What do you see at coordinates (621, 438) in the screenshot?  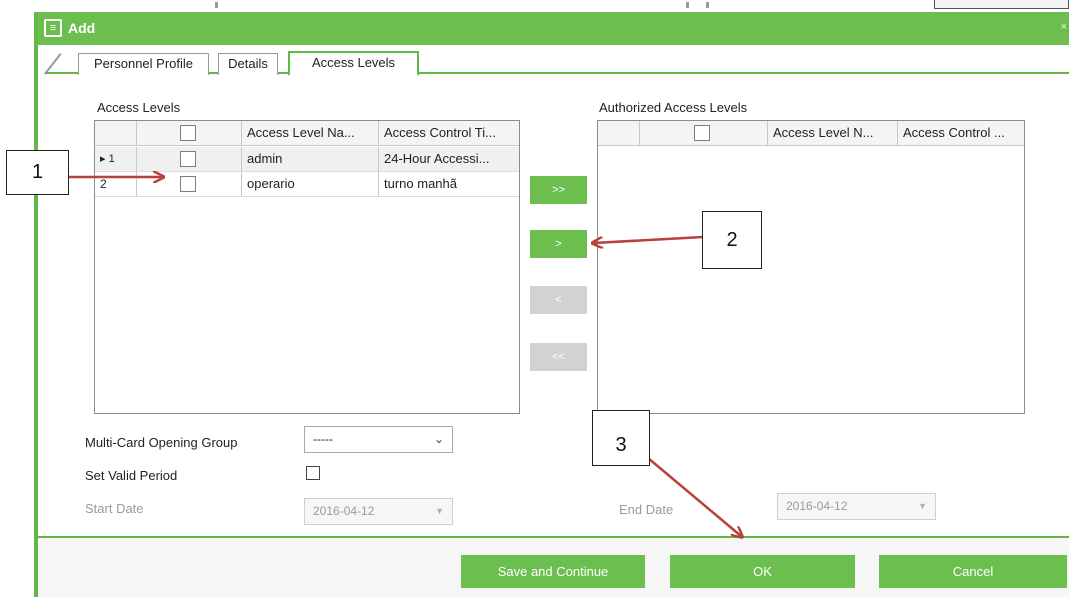 I see `callout-3: 3` at bounding box center [621, 438].